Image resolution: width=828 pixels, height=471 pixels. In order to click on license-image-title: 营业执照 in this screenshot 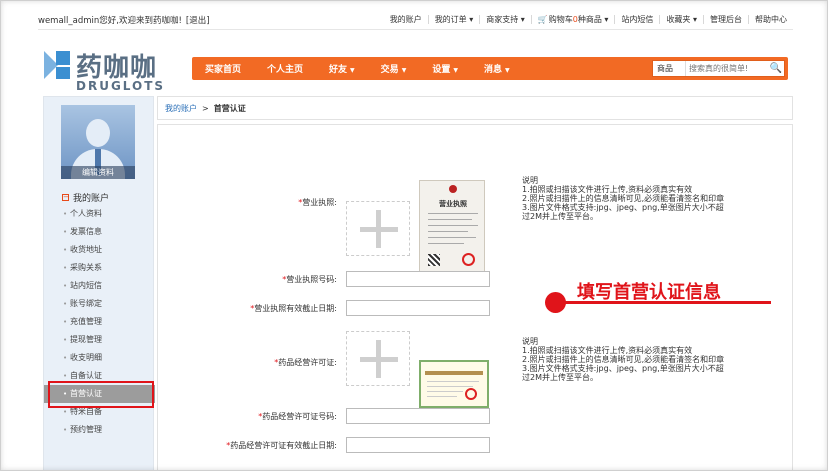, I will do `click(453, 204)`.